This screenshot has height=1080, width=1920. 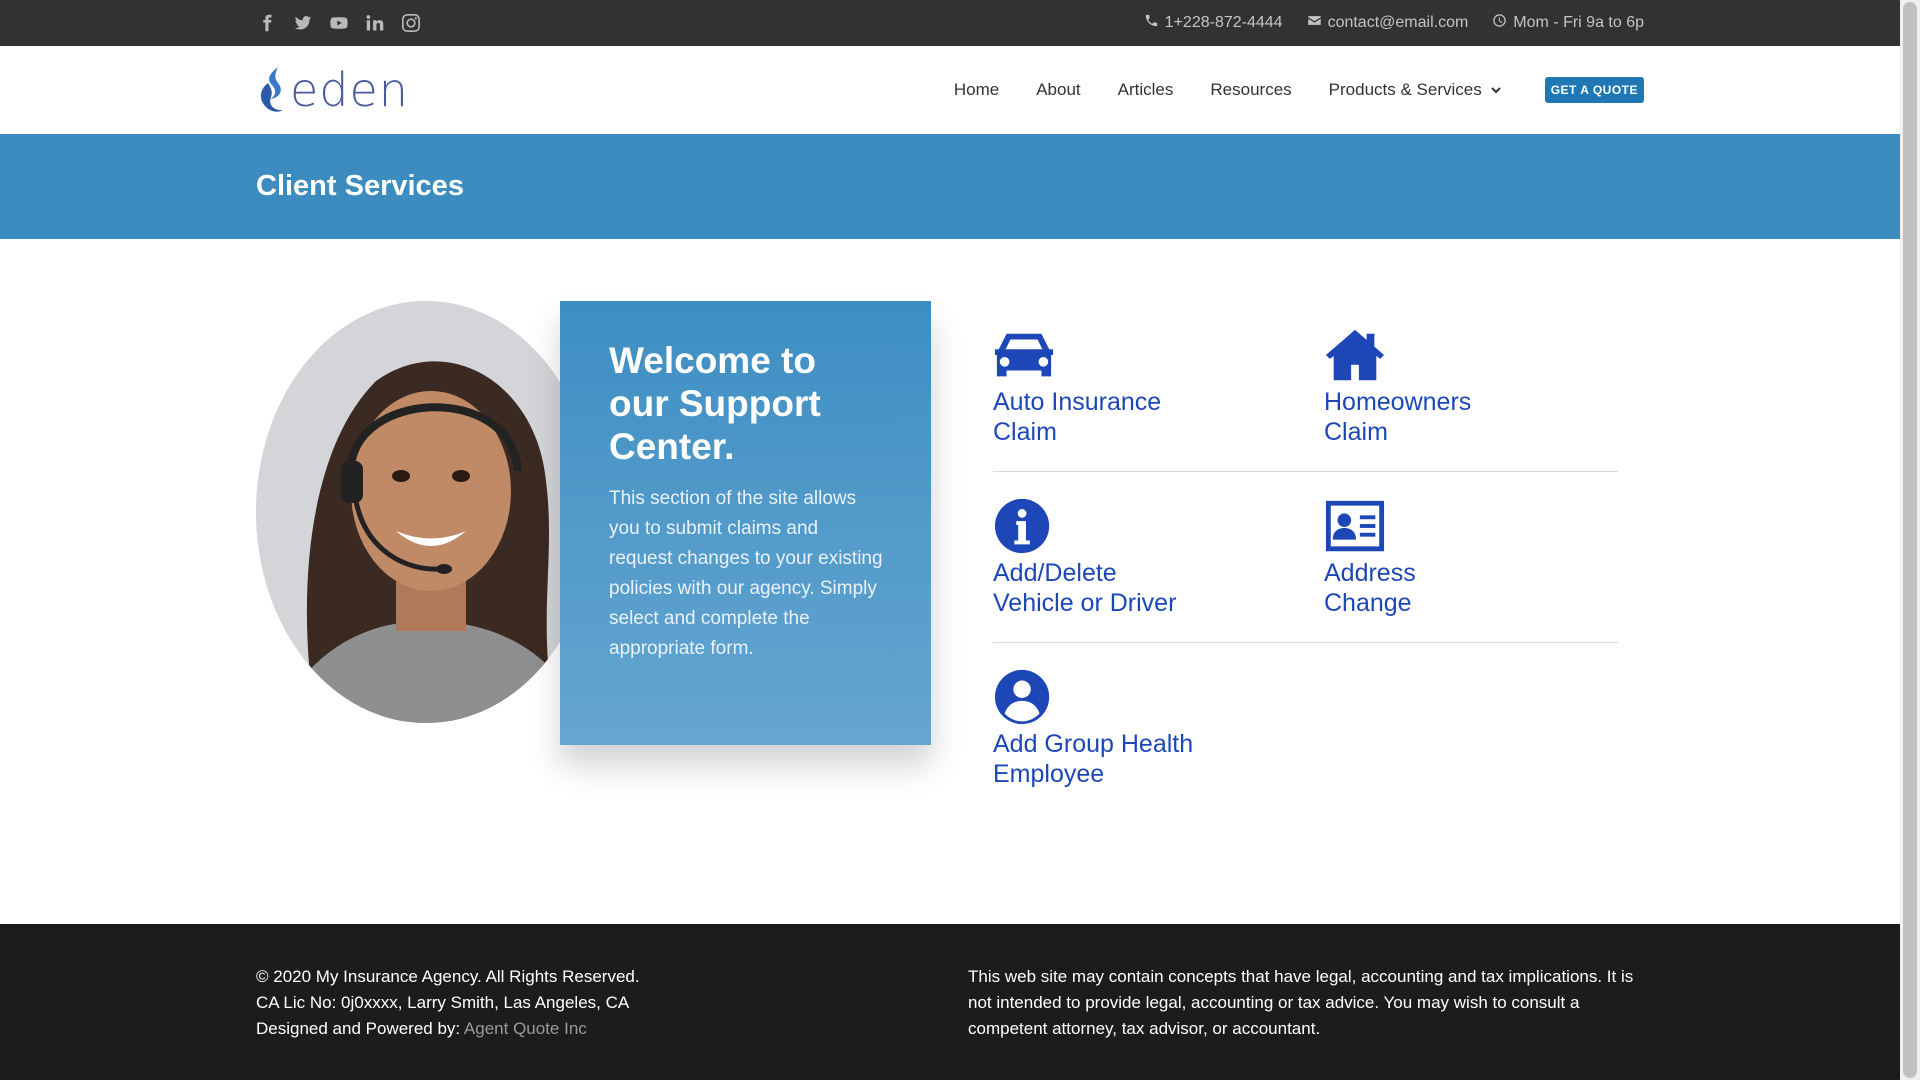 What do you see at coordinates (267, 23) in the screenshot?
I see `facebook-icon` at bounding box center [267, 23].